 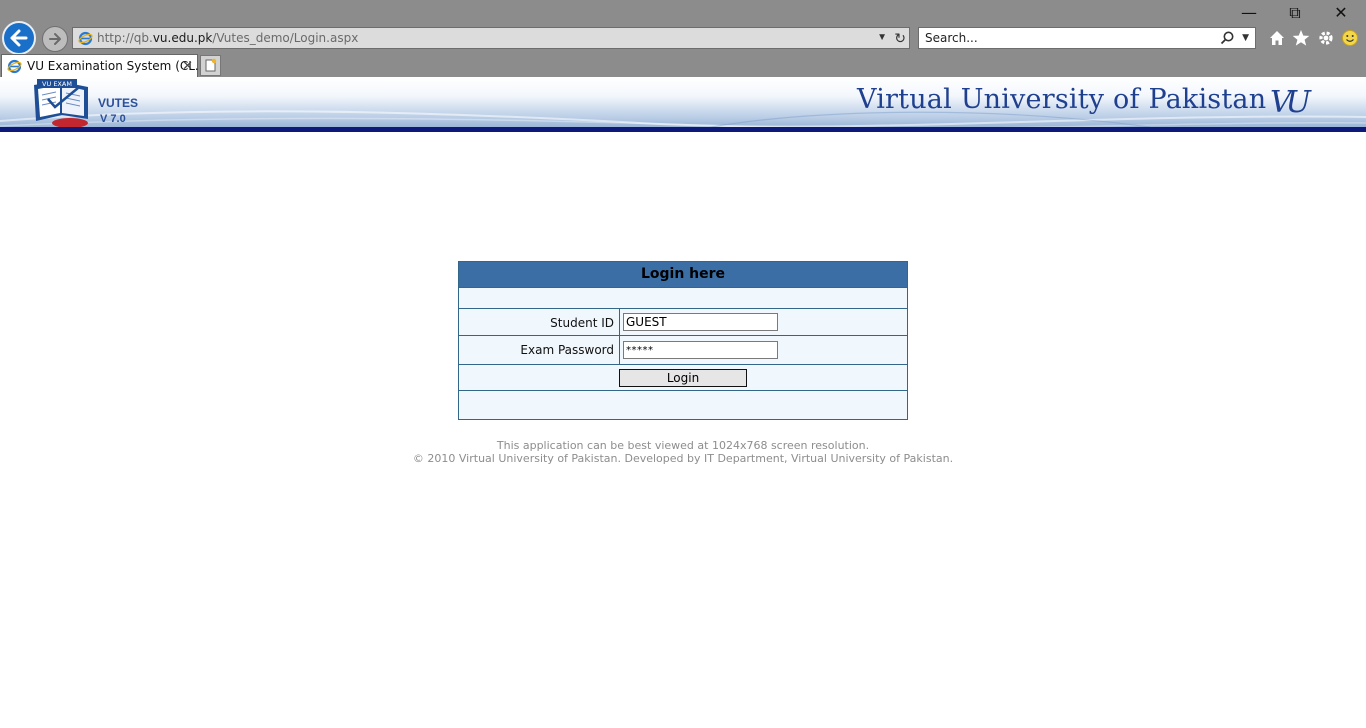 I want to click on restore-button: ⧉, so click(x=1295, y=13).